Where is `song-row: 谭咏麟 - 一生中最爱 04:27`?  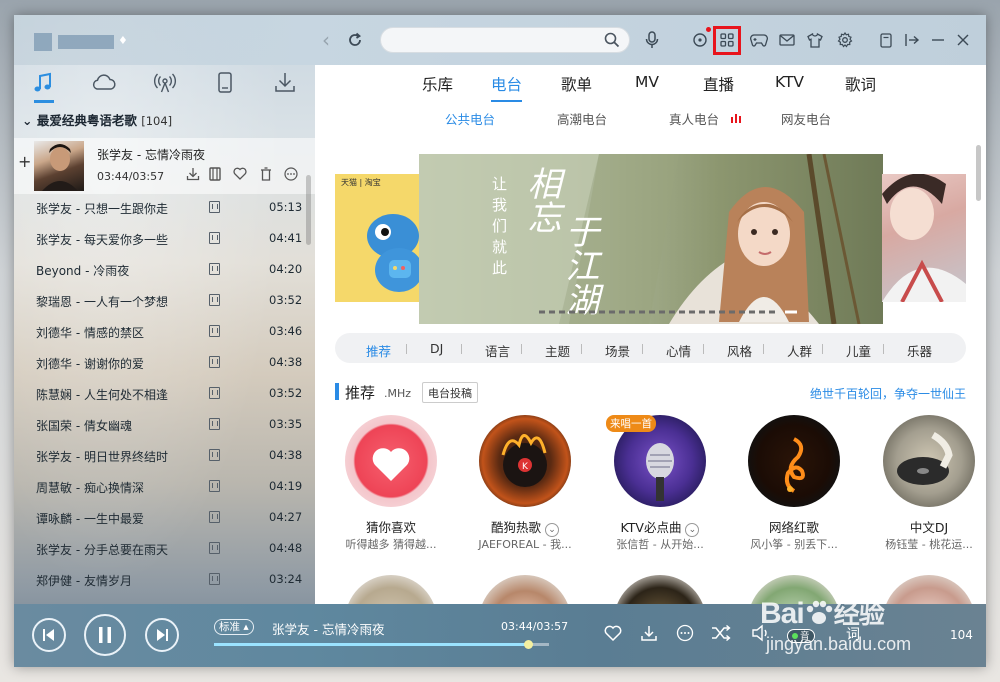
song-row: 谭咏麟 - 一生中最爱 04:27 is located at coordinates (164, 517).